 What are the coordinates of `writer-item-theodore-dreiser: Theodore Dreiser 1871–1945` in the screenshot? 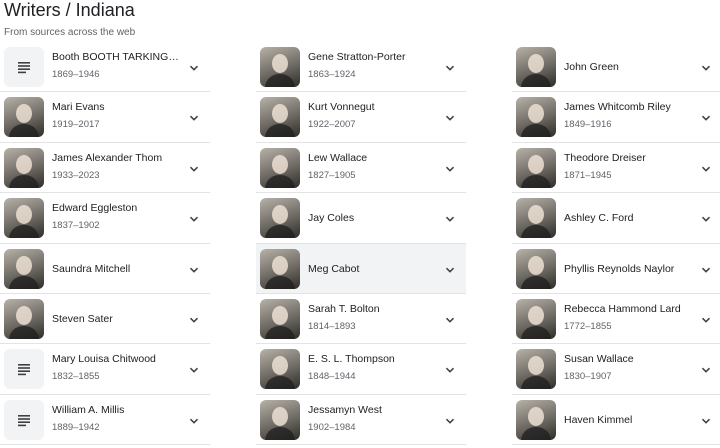 It's located at (616, 168).